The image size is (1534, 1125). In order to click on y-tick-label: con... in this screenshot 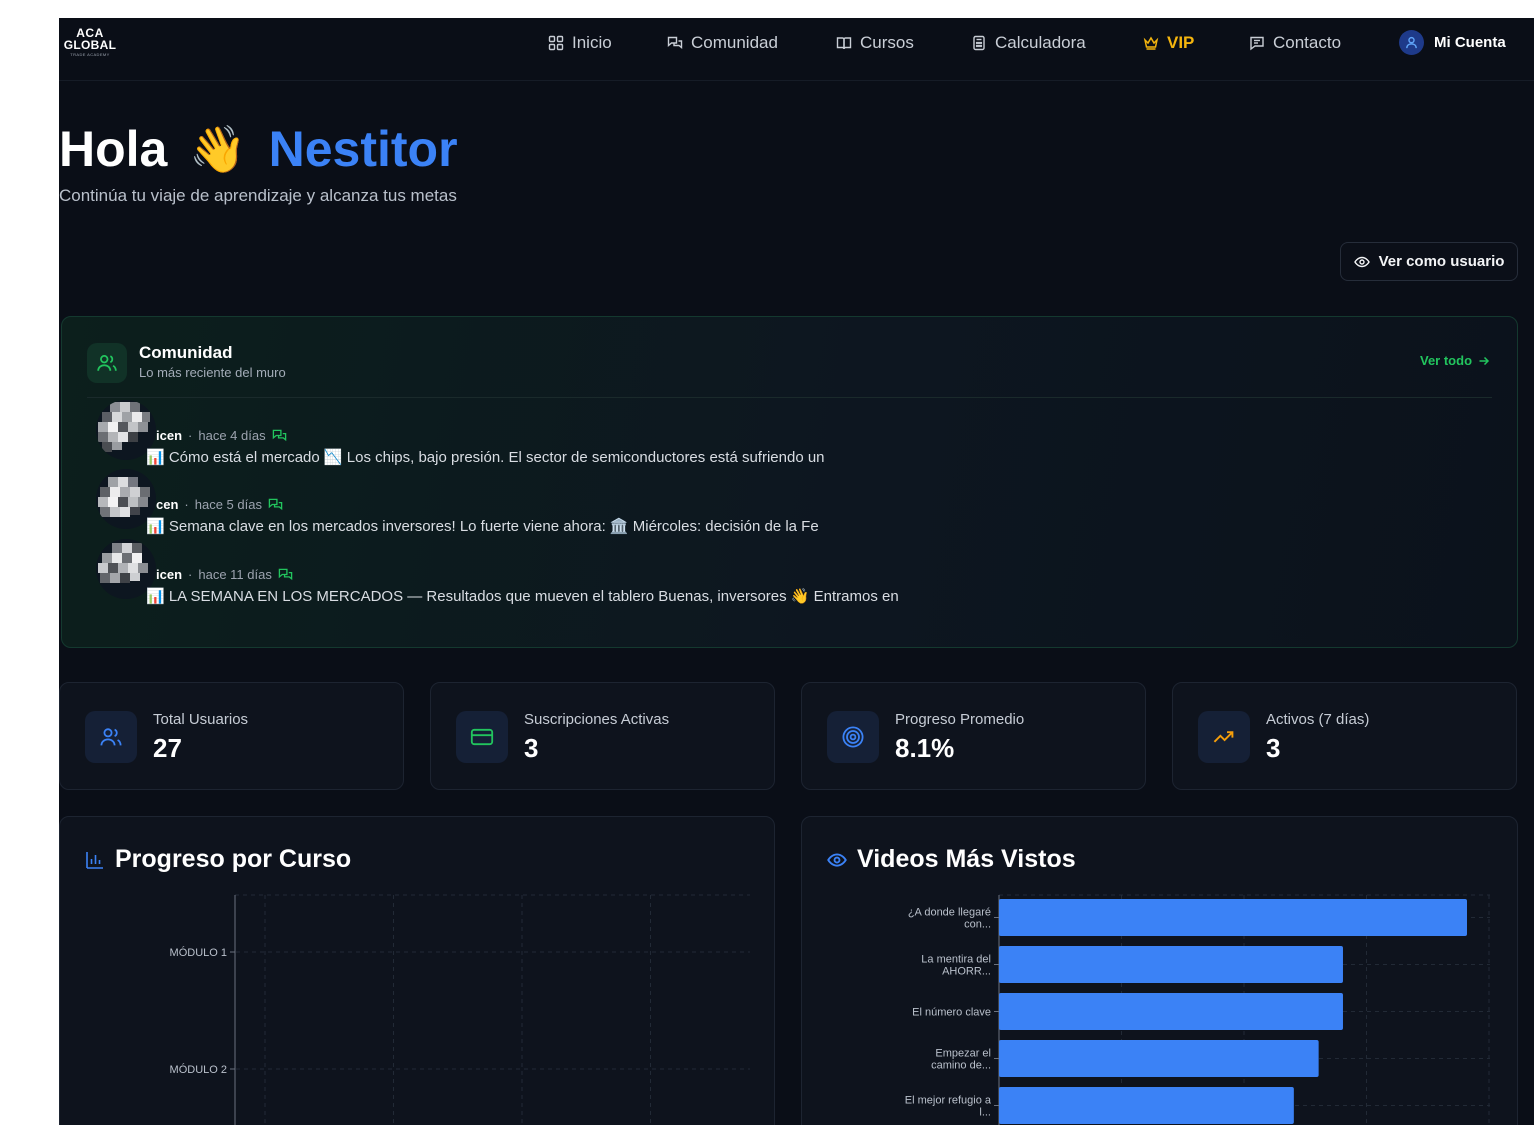, I will do `click(977, 925)`.